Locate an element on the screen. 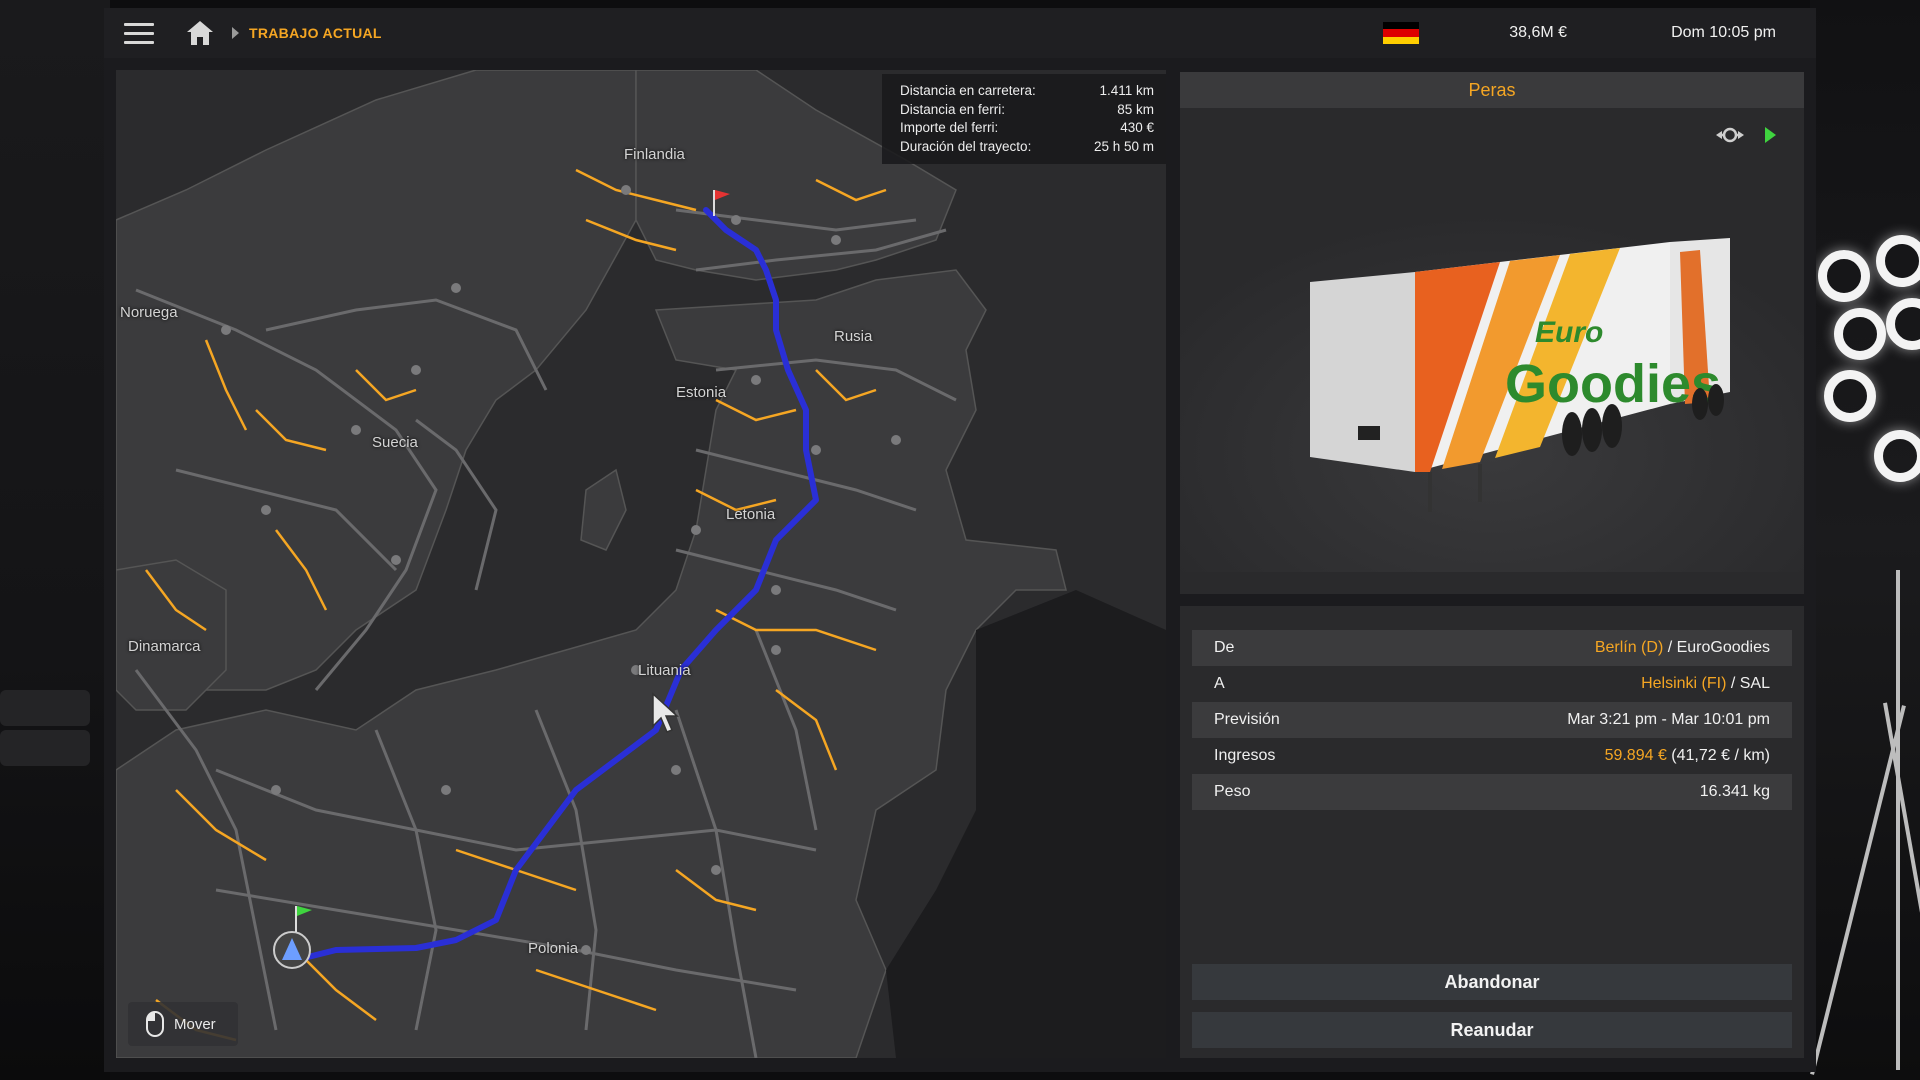 The height and width of the screenshot is (1080, 1920). top-bar: TRABAJO ACTUAL 38,6M € Dom 10:05 pm is located at coordinates (960, 33).